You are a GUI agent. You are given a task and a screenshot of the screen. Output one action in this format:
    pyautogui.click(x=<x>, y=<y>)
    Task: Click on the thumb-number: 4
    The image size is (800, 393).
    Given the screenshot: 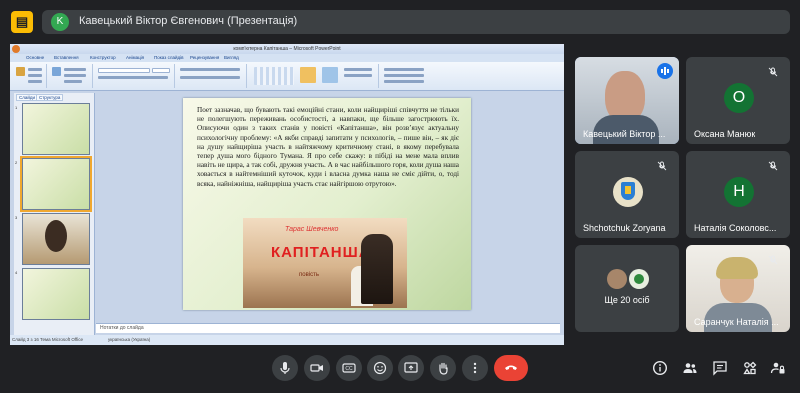 What is the action you would take?
    pyautogui.click(x=16, y=272)
    